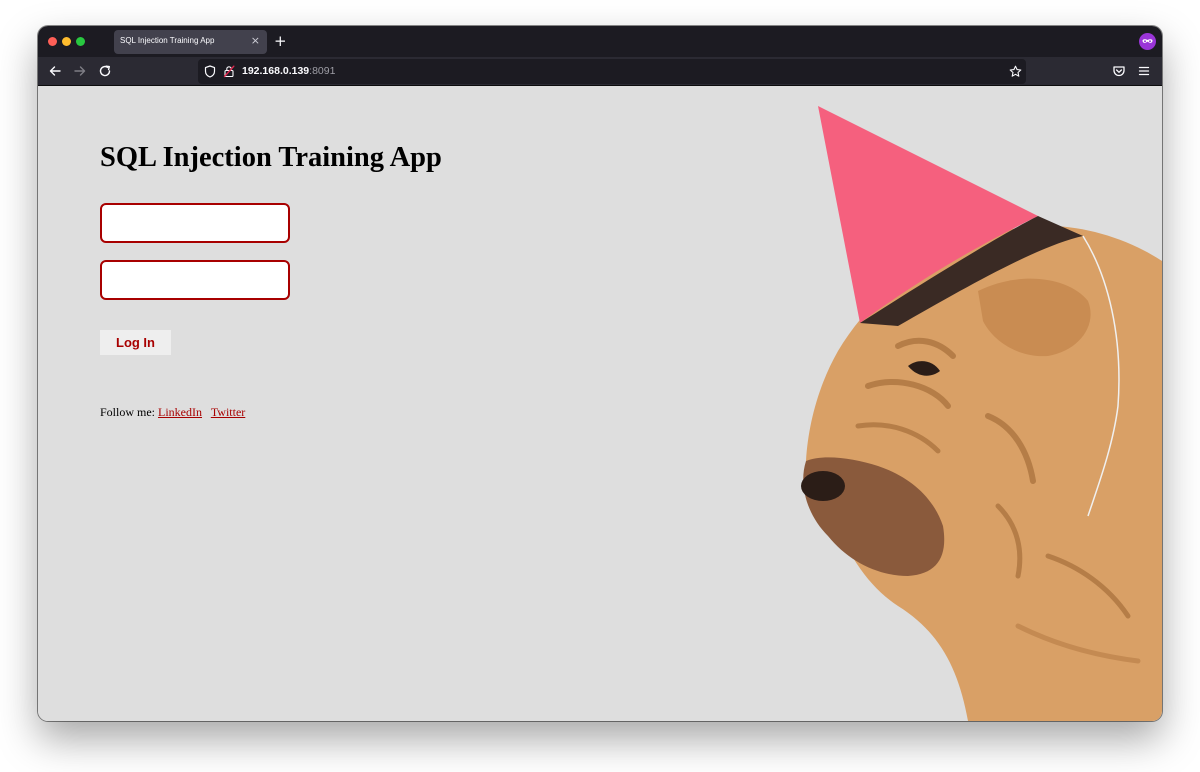 This screenshot has width=1200, height=772. I want to click on shield-icon, so click(210, 71).